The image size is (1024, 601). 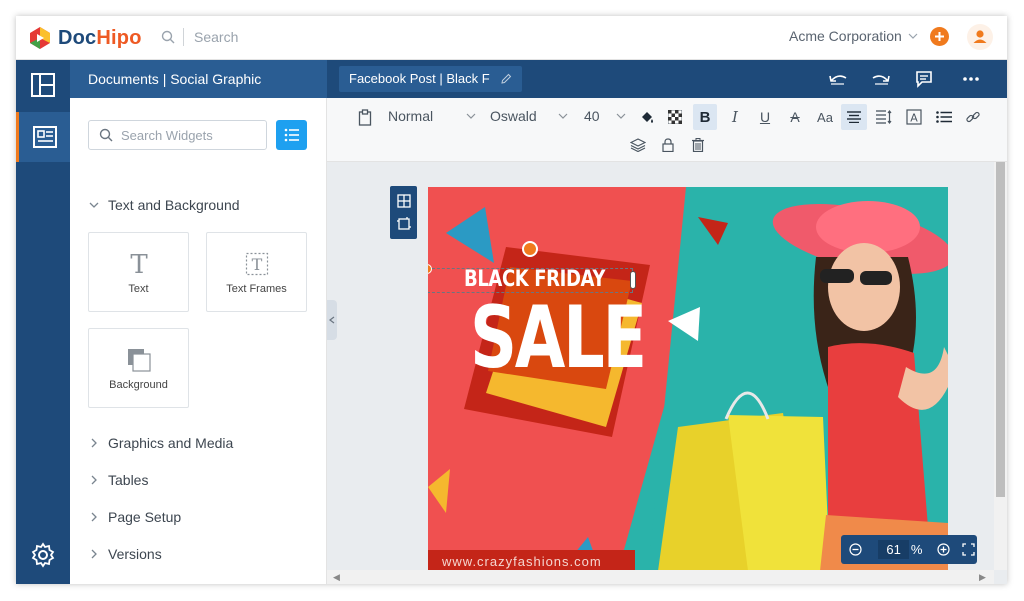 I want to click on section-versions: Versions, so click(x=125, y=554).